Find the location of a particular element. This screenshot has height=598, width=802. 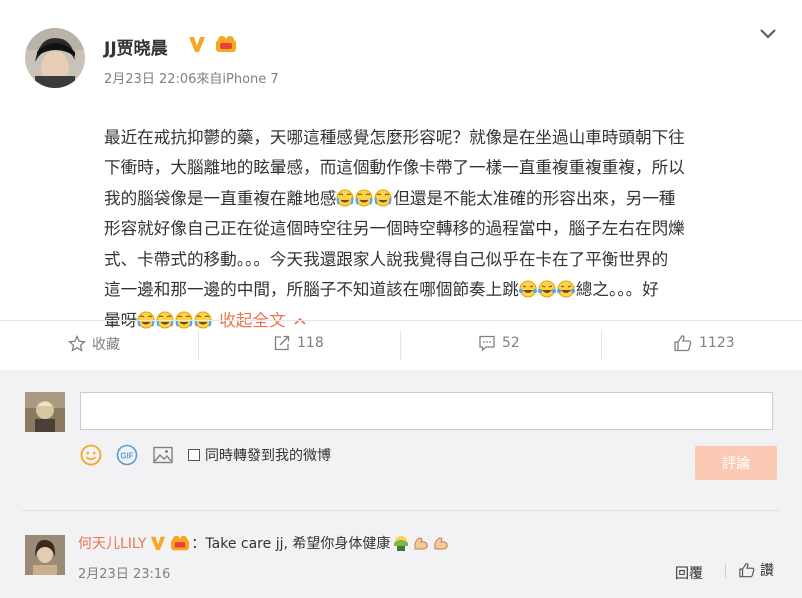

post-line-6b: 總之。。。好 is located at coordinates (617, 289).